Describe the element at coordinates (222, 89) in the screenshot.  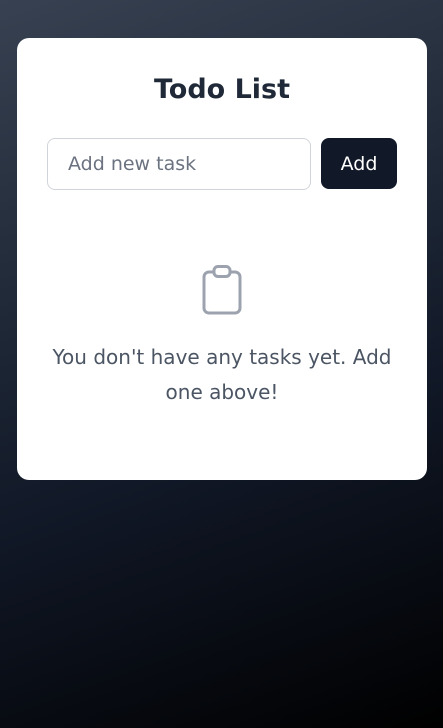
I see `page-title: Todo List` at that location.